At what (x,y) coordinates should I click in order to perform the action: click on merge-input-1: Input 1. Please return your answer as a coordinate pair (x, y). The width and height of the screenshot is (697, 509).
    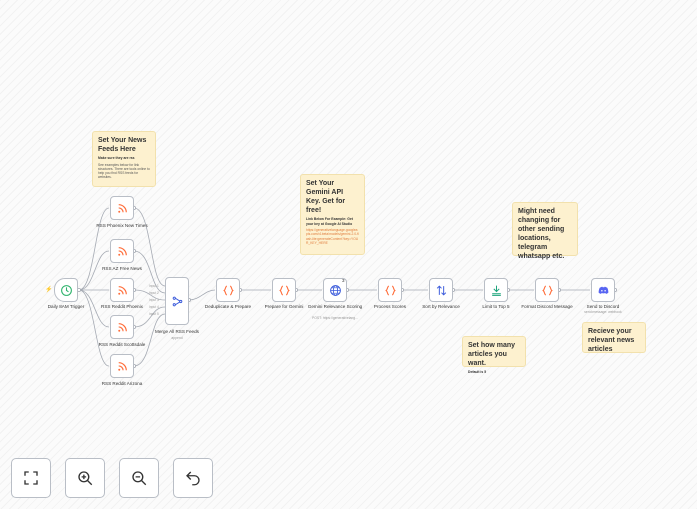
    Looking at the image, I should click on (154, 286).